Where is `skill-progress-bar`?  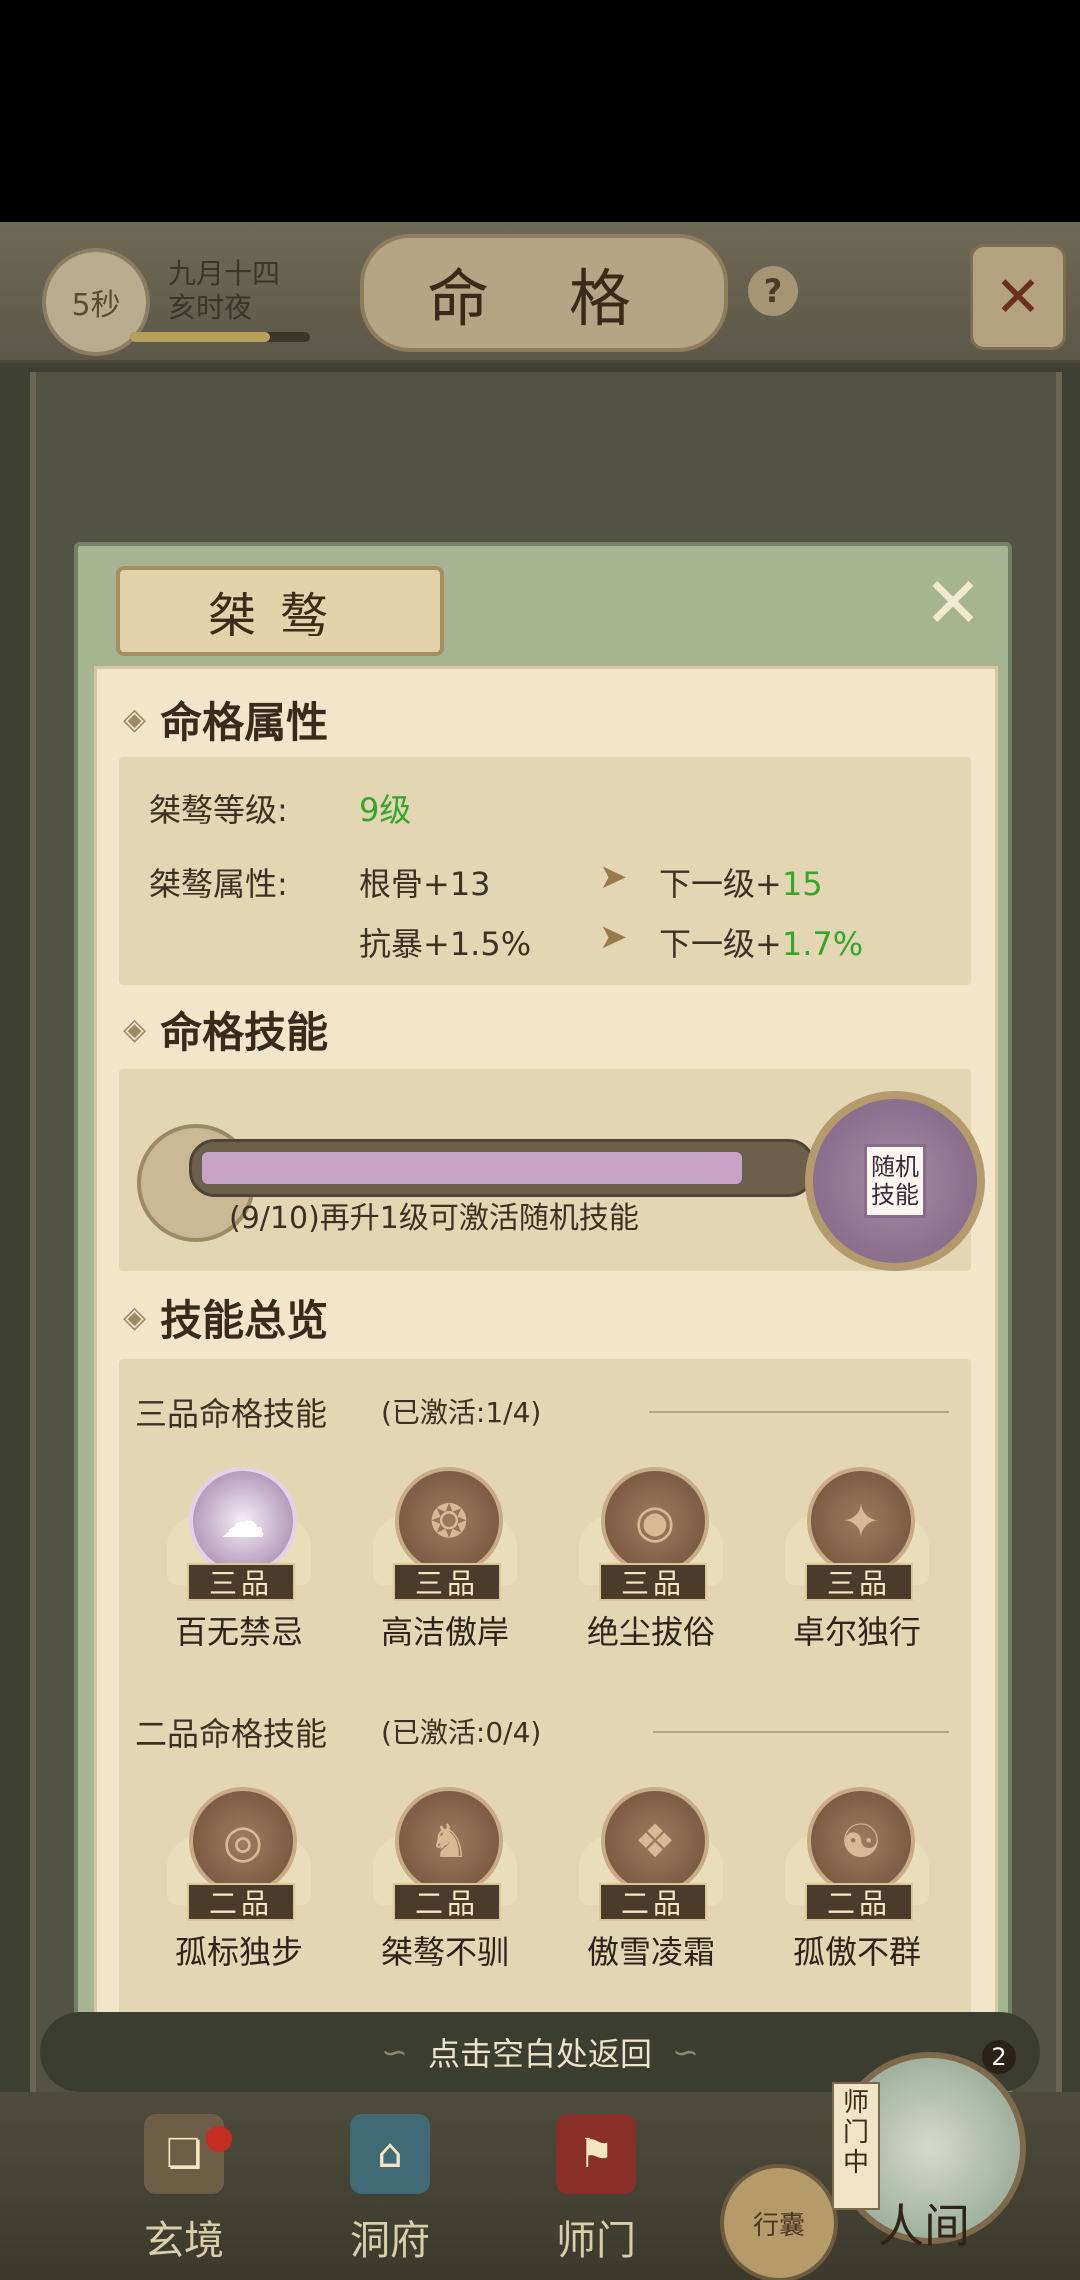 skill-progress-bar is located at coordinates (502, 1168).